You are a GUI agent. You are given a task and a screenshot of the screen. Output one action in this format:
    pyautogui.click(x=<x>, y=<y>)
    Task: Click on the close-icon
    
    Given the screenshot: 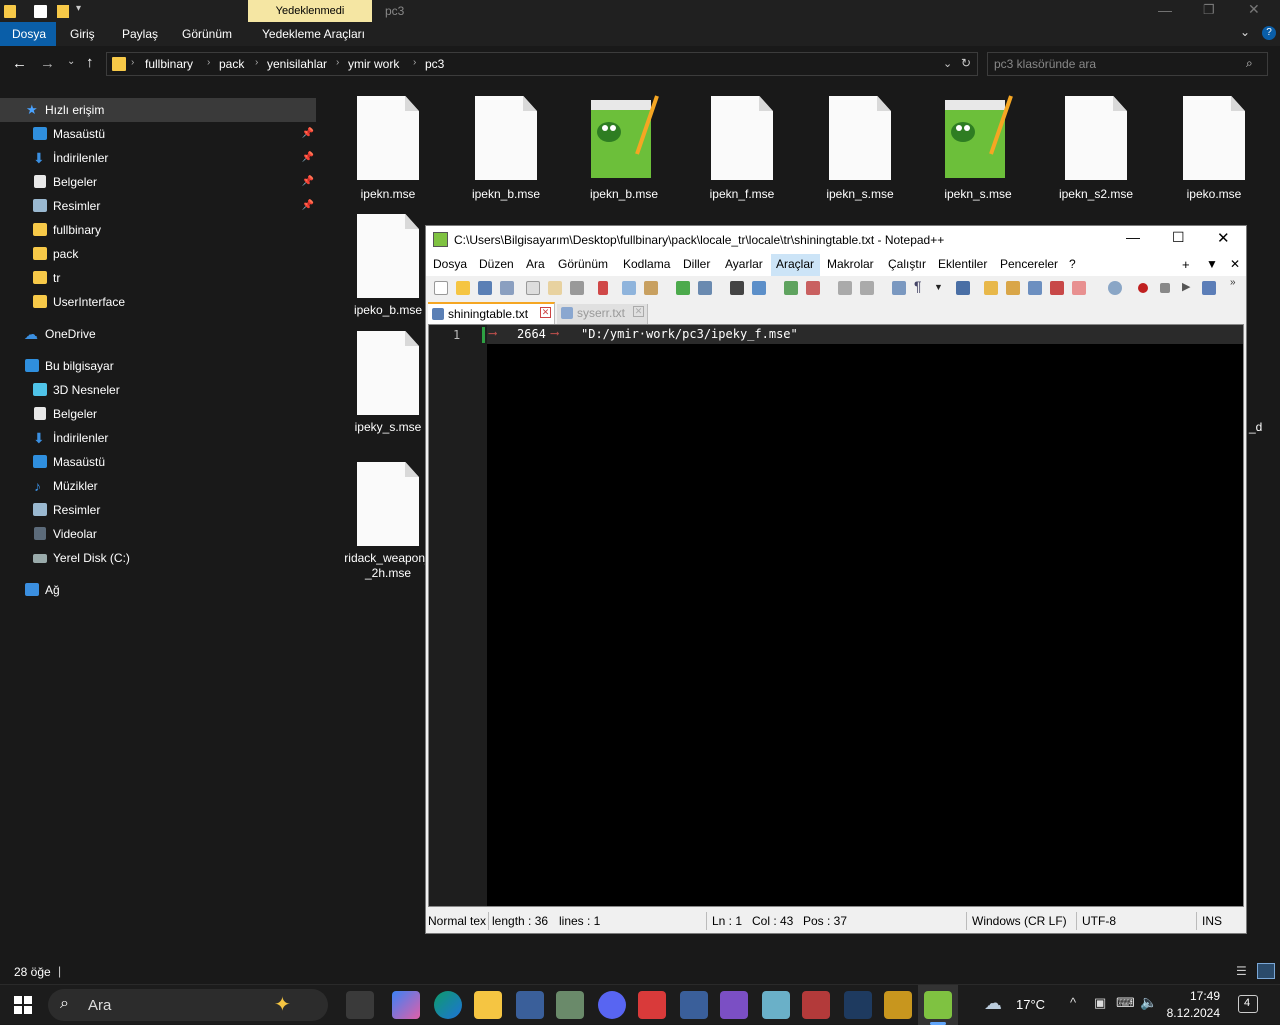 What is the action you would take?
    pyautogui.click(x=533, y=288)
    